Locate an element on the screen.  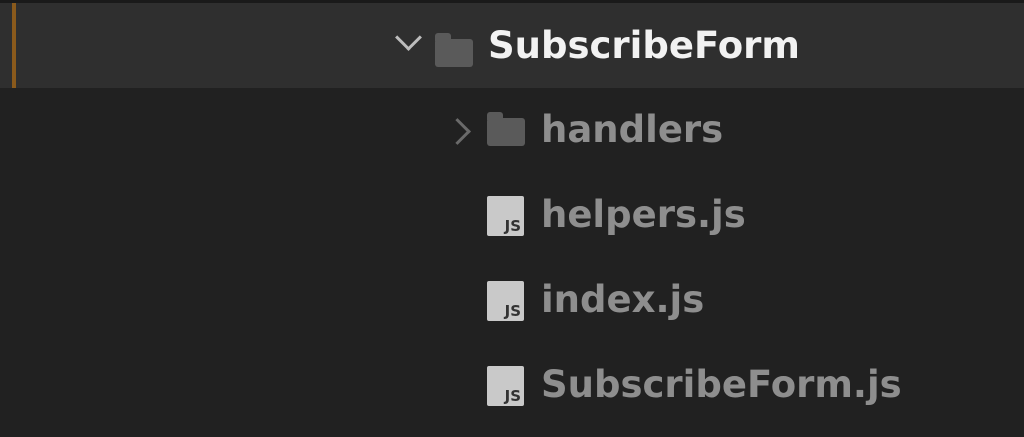
chevron-down-icon is located at coordinates (408, 37).